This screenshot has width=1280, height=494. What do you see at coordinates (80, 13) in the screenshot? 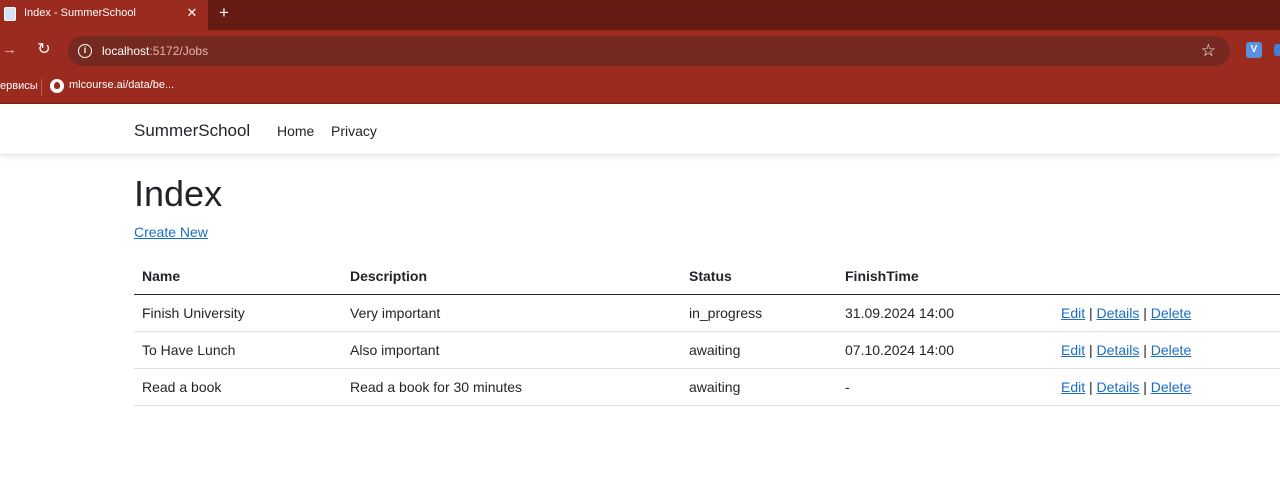
I see `tab-title: Index - SummerSchool` at bounding box center [80, 13].